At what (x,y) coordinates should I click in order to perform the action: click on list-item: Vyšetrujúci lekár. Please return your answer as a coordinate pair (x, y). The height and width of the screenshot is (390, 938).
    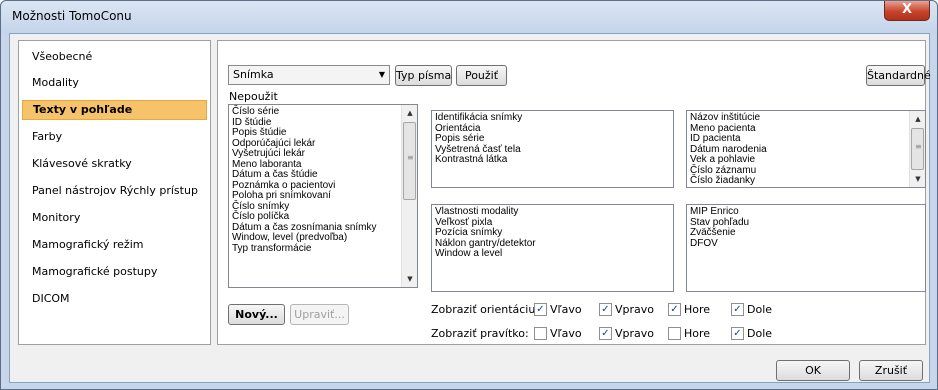
    Looking at the image, I should click on (304, 154).